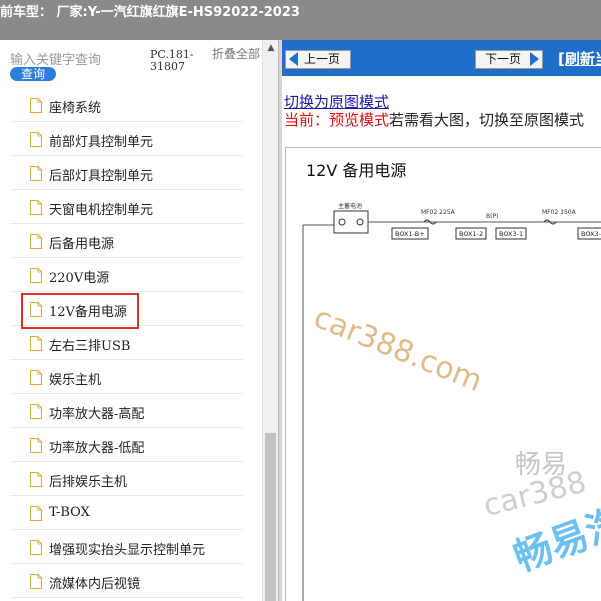 Image resolution: width=601 pixels, height=601 pixels. Describe the element at coordinates (75, 108) in the screenshot. I see `tree-item-label: 座椅系统` at that location.